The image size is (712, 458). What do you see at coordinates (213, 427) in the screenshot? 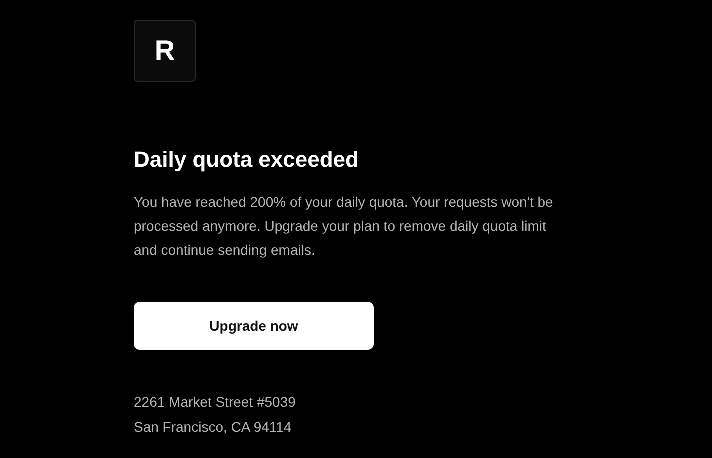
I see `address-line: San Francisco, CA 94114` at bounding box center [213, 427].